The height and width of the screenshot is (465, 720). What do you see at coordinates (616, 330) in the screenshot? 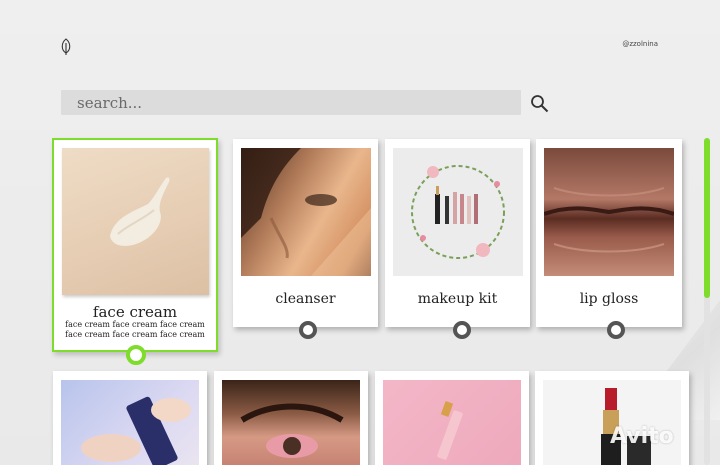
I see `radio-lip-gloss` at bounding box center [616, 330].